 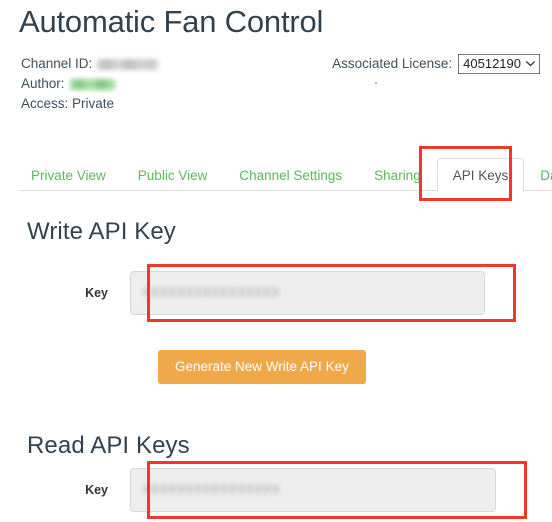 I want to click on access-label: Access: Private, so click(x=68, y=103).